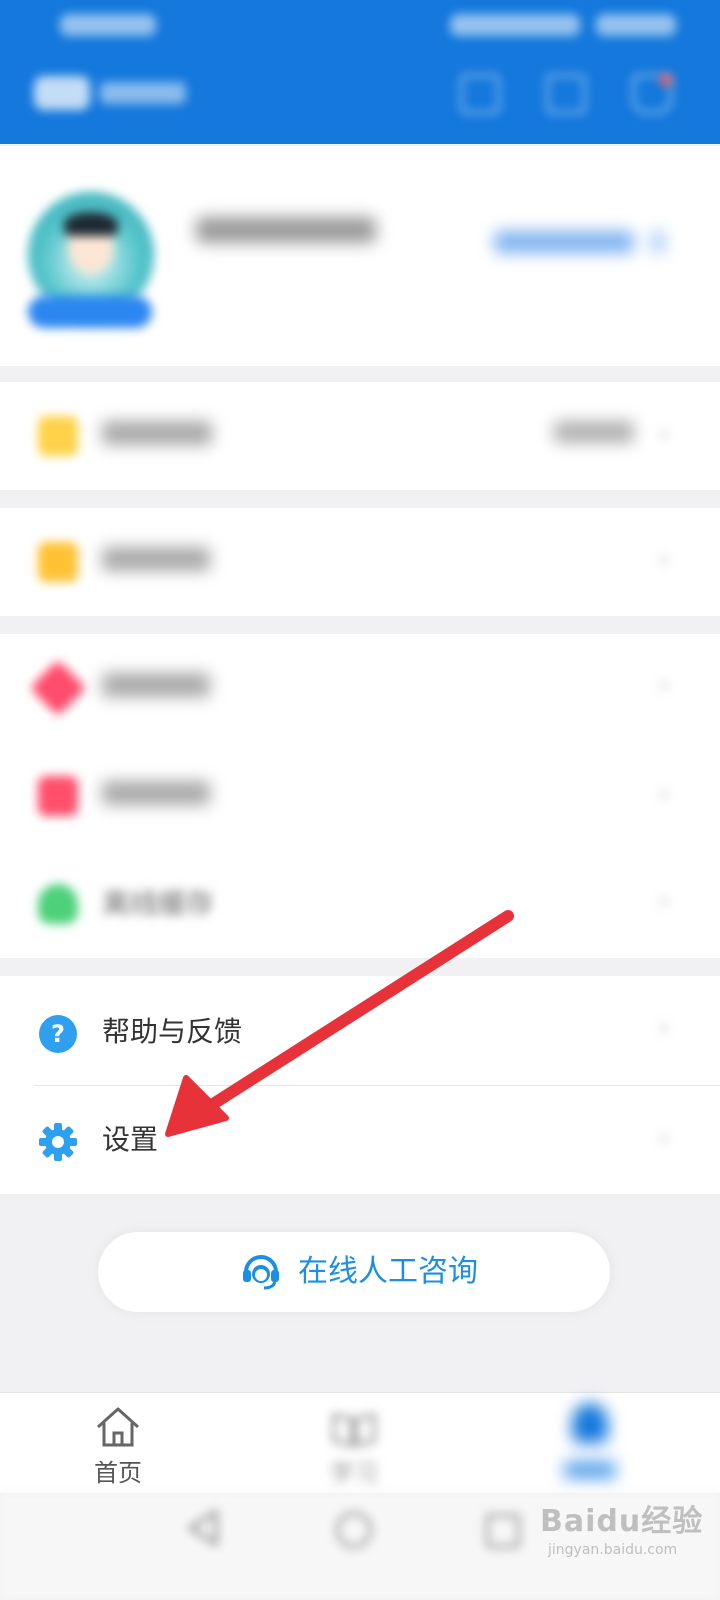 The height and width of the screenshot is (1600, 720). Describe the element at coordinates (360, 1085) in the screenshot. I see `menu-group-support: 帮助与反馈 › 设置 ›` at that location.